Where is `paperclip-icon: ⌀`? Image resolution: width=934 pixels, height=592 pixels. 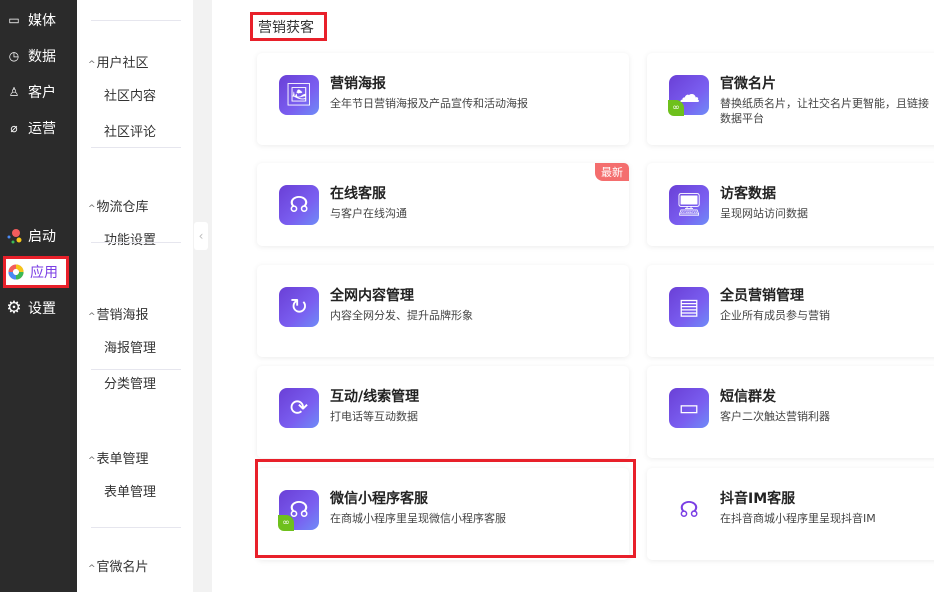 paperclip-icon: ⌀ is located at coordinates (14, 128).